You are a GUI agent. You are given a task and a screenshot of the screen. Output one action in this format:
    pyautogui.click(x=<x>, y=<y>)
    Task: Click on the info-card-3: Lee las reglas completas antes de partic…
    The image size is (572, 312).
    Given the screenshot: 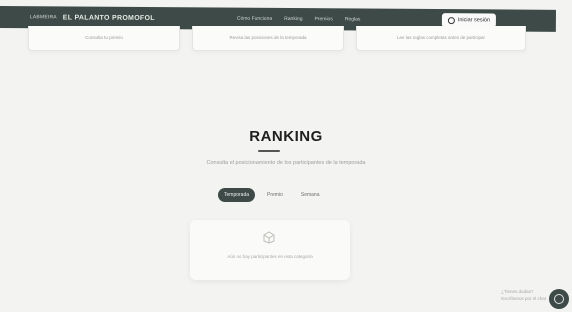 What is the action you would take?
    pyautogui.click(x=441, y=38)
    